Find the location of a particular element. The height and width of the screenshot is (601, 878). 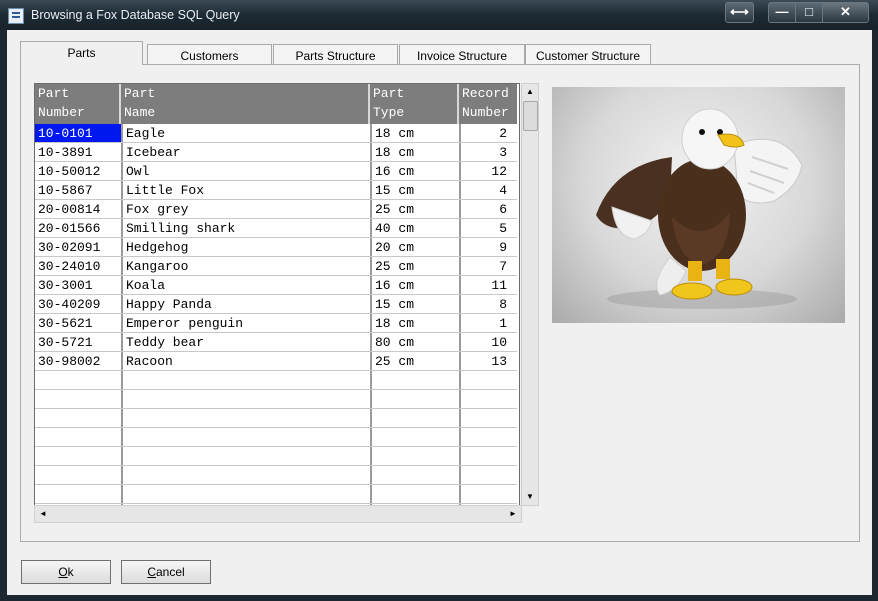

column-header-part-number: Part Number is located at coordinates (78, 104).